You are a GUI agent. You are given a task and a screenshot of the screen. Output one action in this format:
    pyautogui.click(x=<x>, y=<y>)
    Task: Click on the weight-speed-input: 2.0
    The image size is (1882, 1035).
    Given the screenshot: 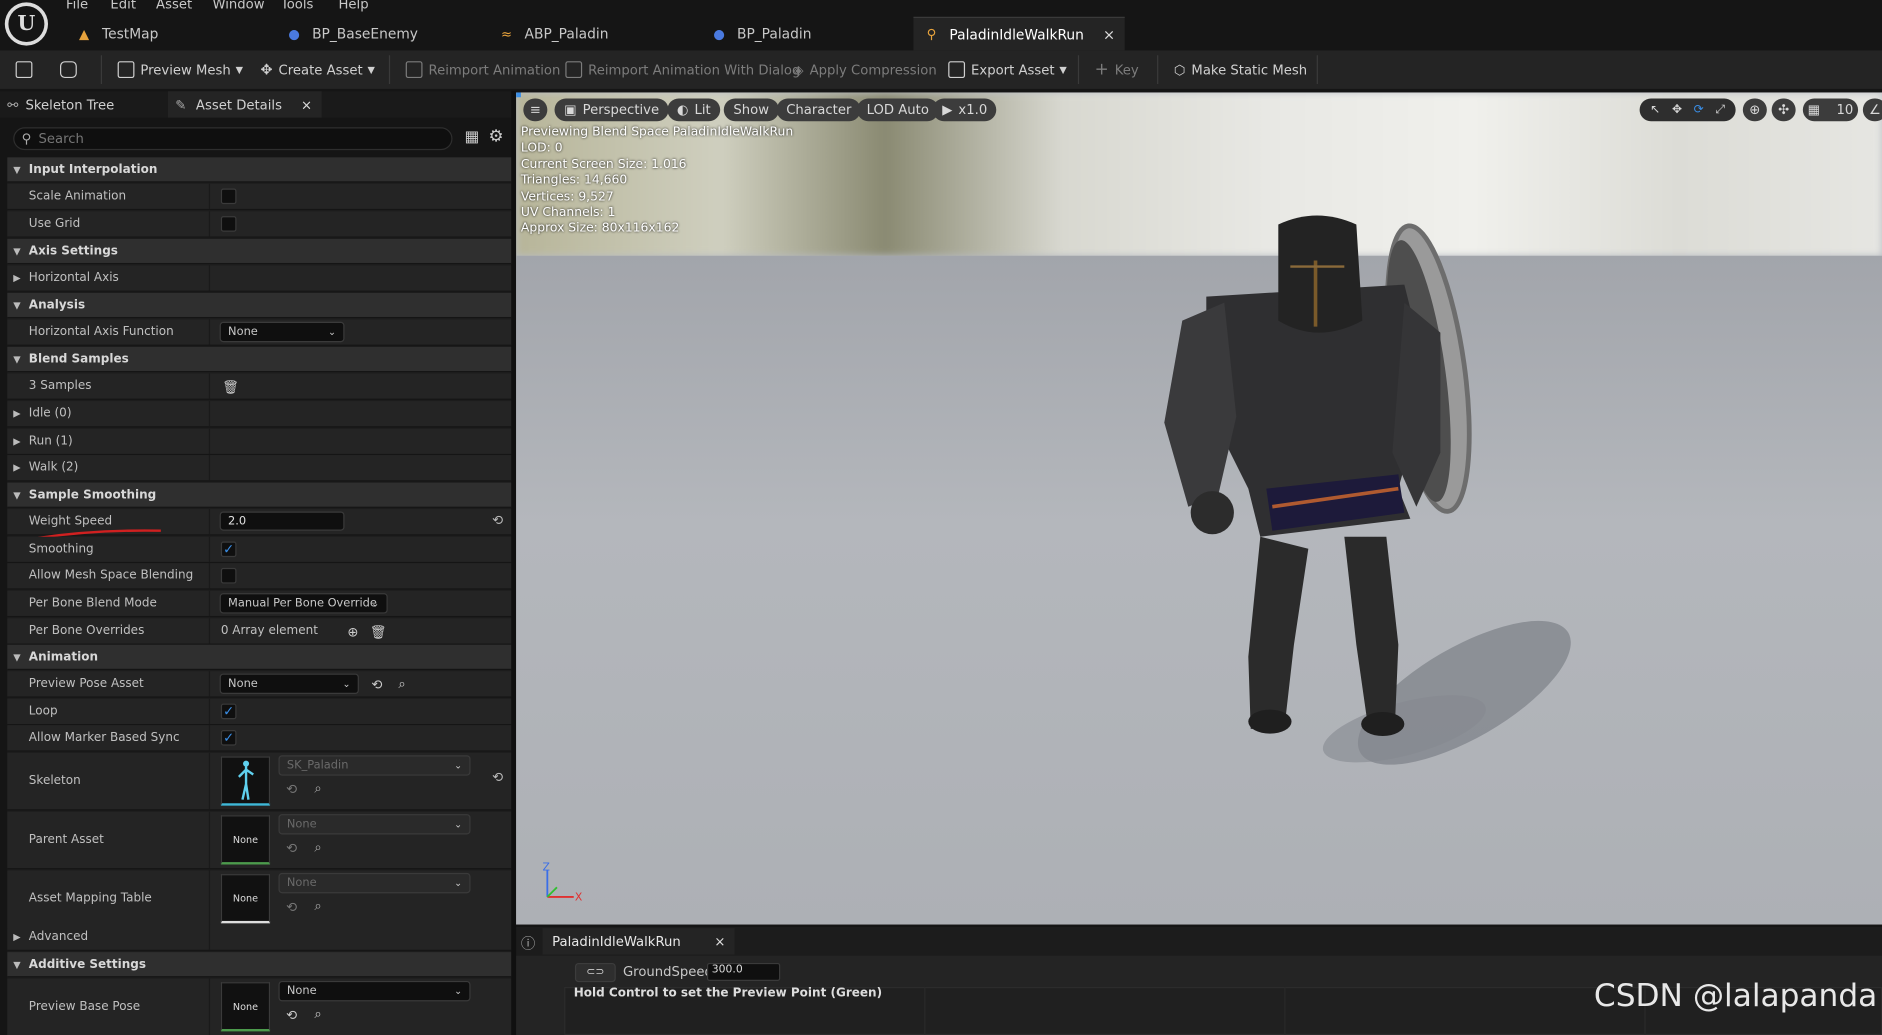 What is the action you would take?
    pyautogui.click(x=282, y=521)
    